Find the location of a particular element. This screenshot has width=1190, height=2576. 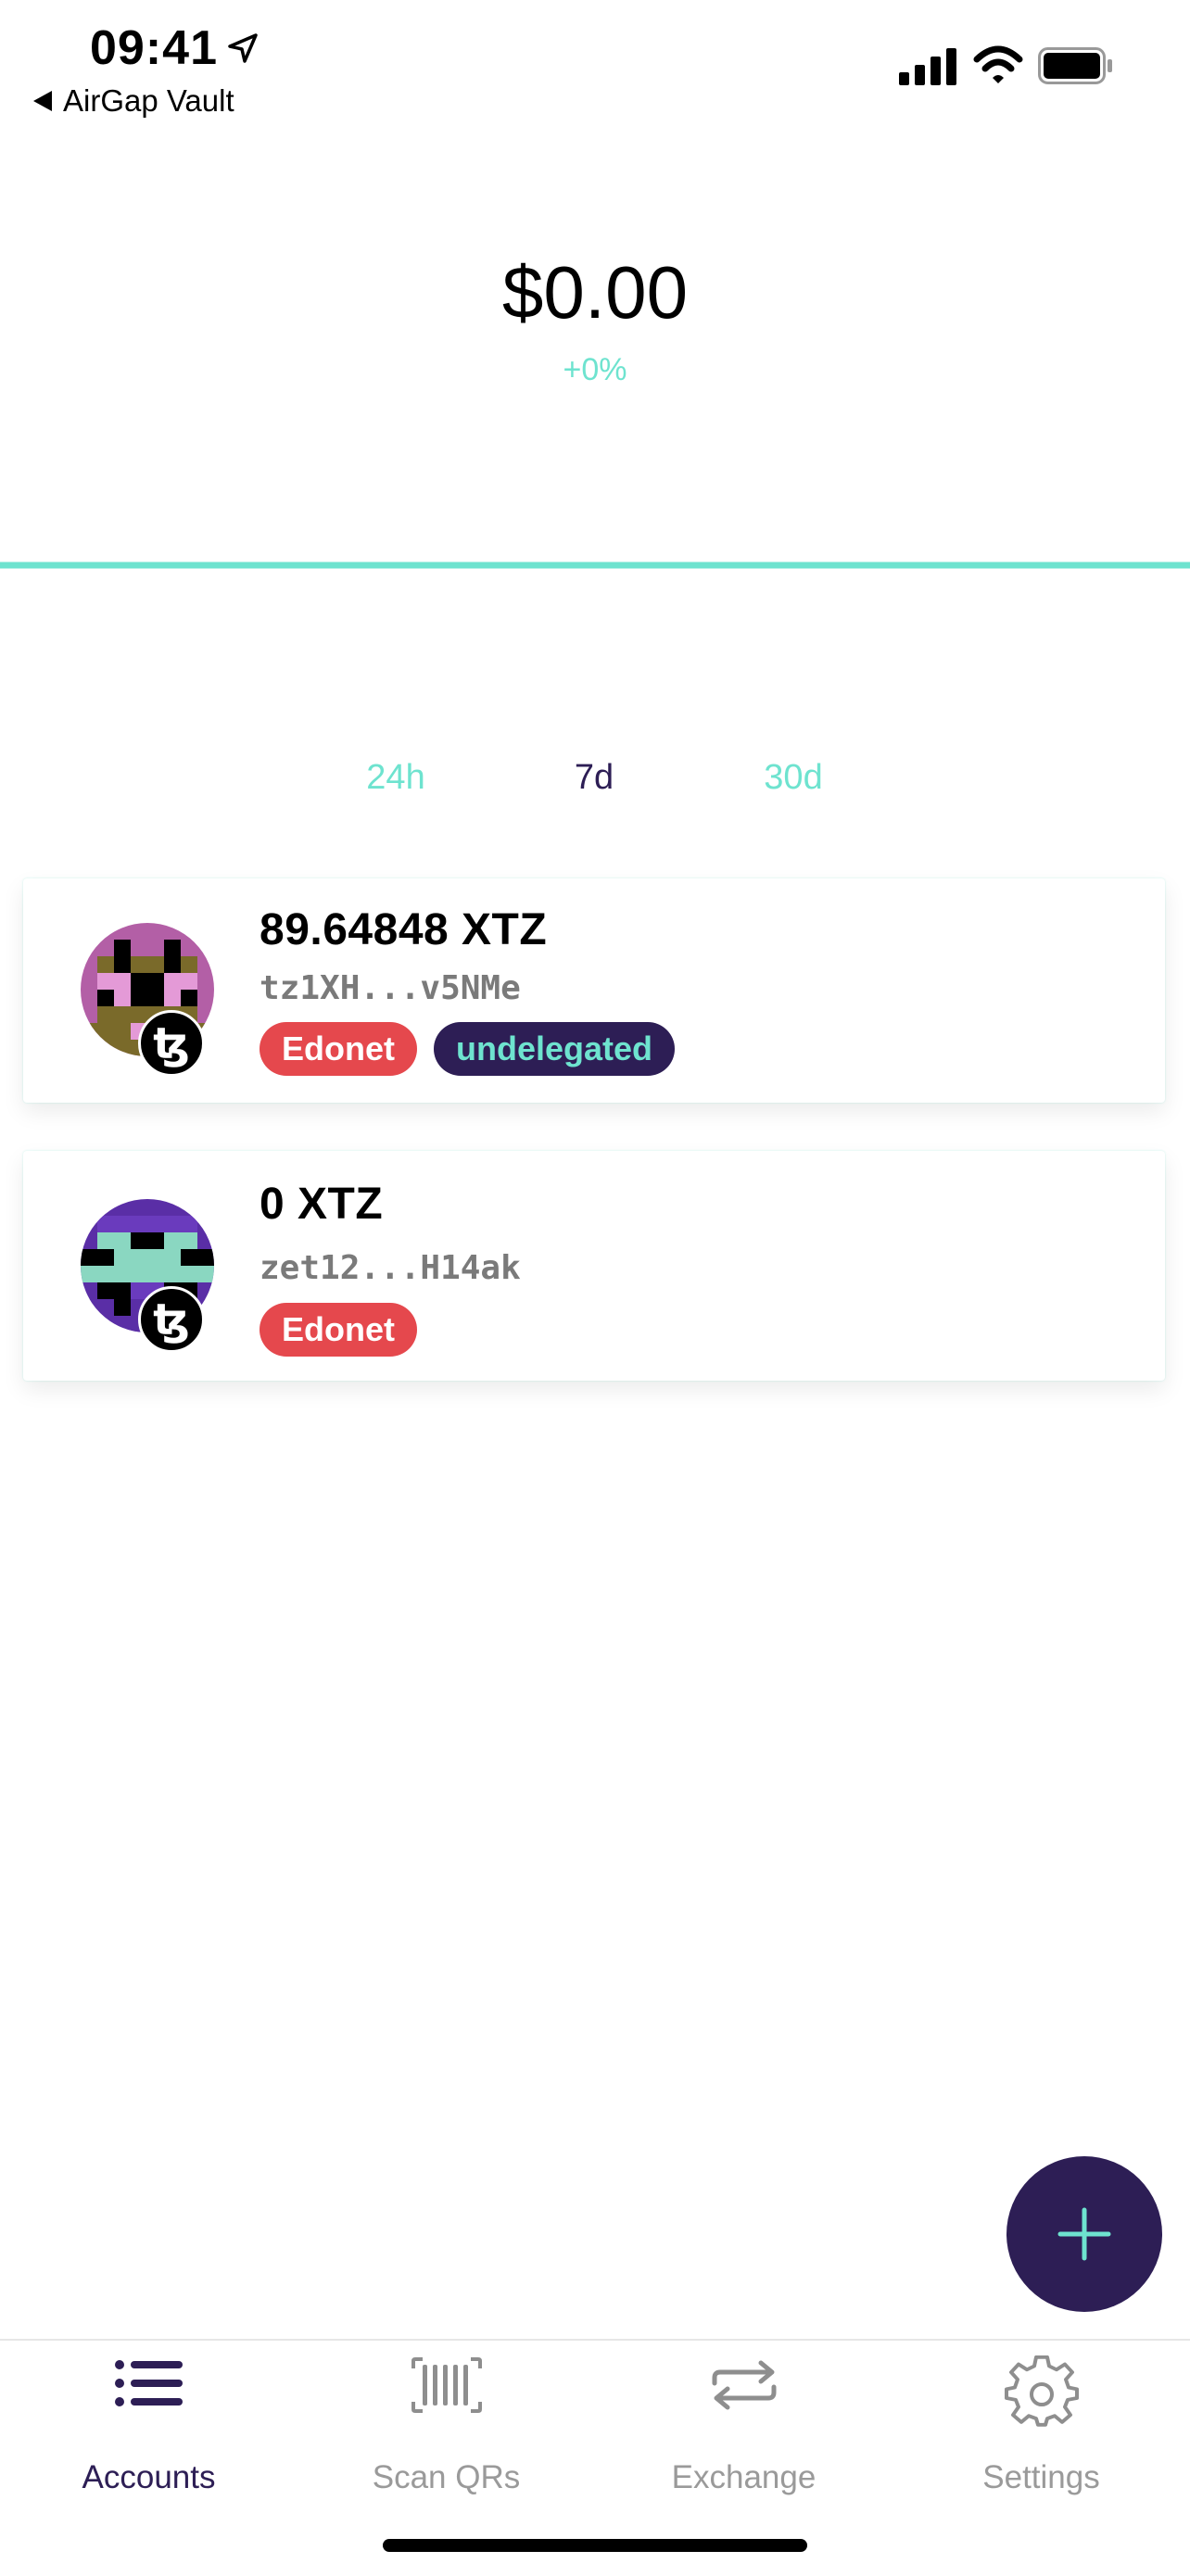

add-account-button is located at coordinates (1084, 2234).